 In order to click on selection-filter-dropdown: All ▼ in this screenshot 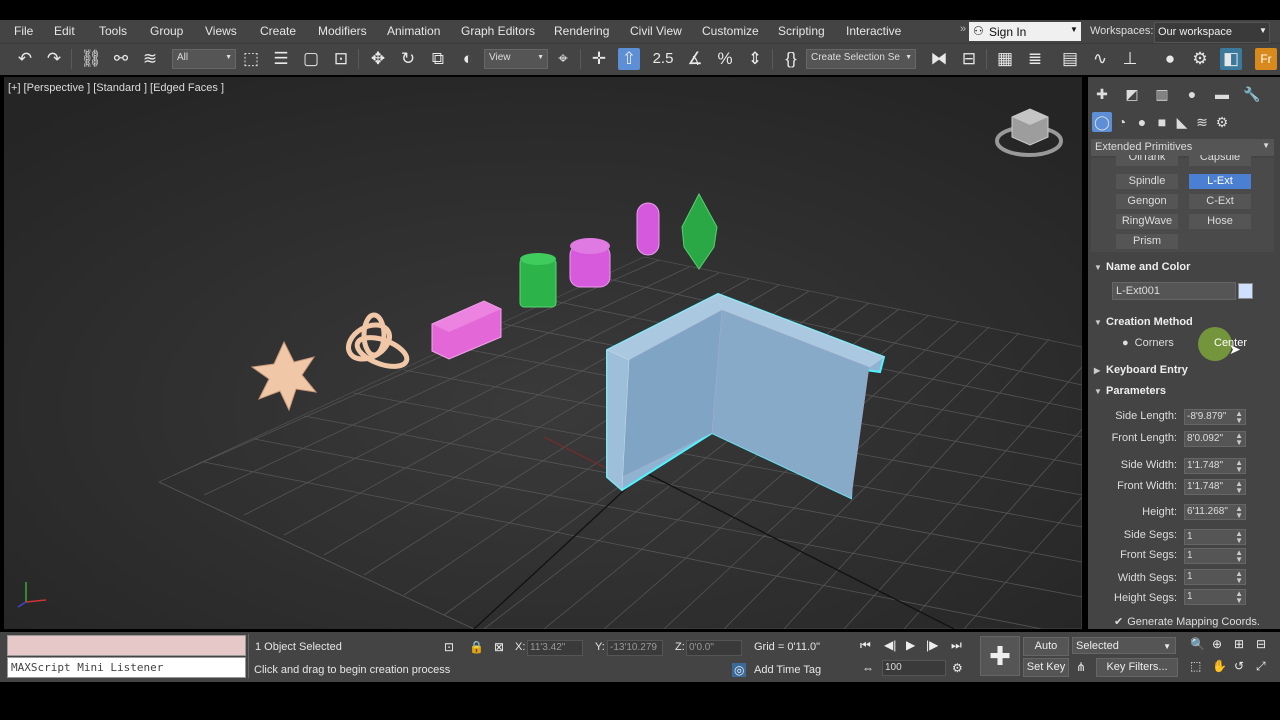, I will do `click(204, 59)`.